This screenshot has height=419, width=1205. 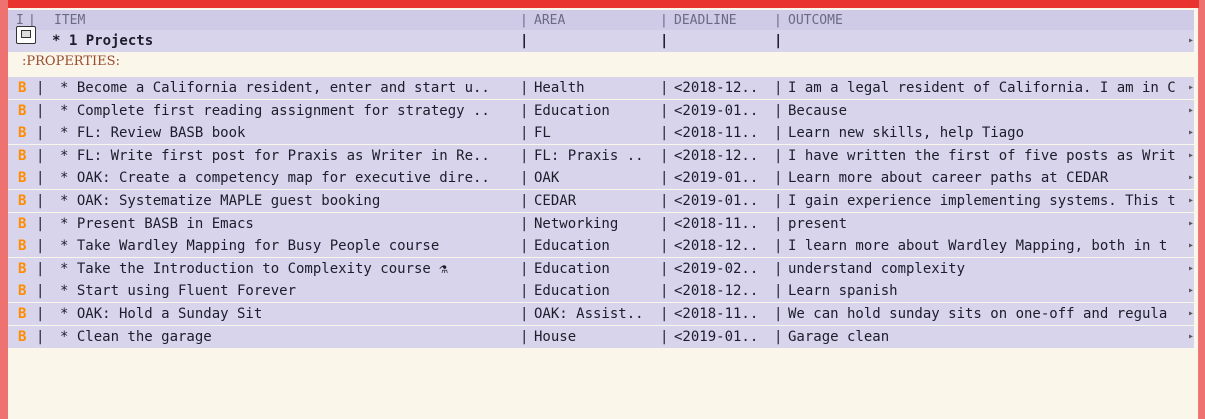 I want to click on cell-area: Networking, so click(x=576, y=224).